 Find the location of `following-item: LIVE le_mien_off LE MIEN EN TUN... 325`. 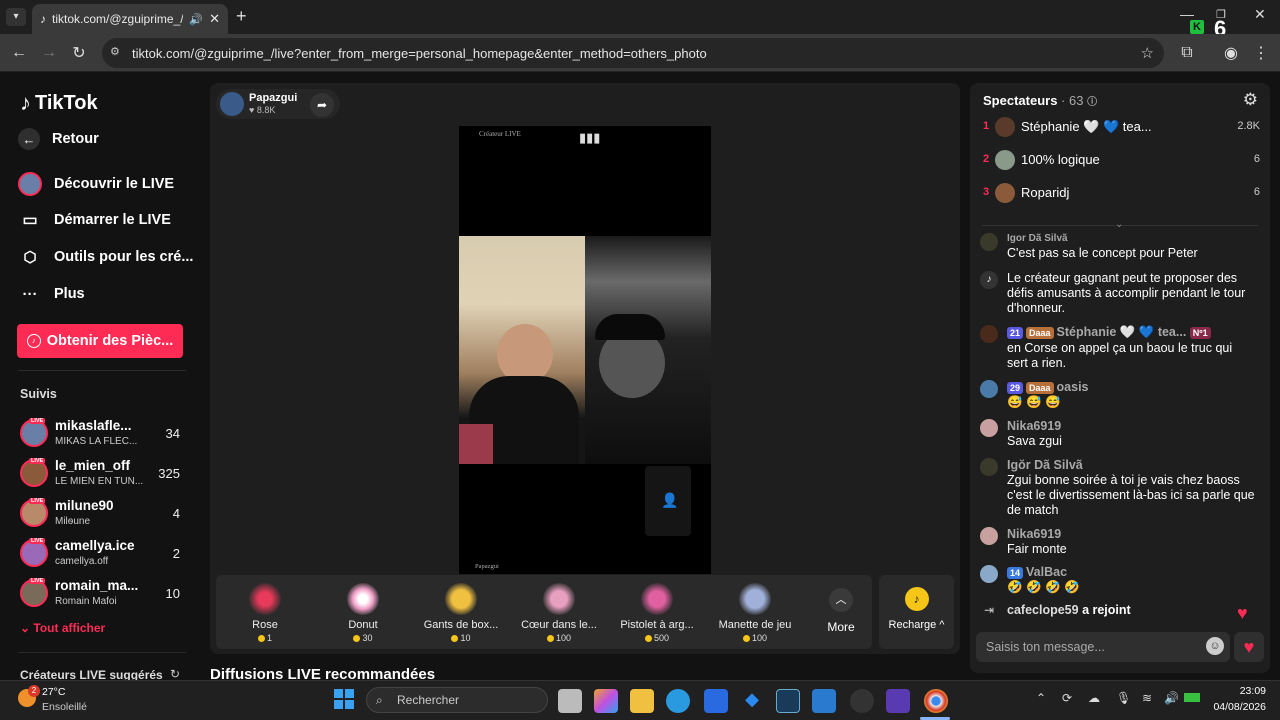

following-item: LIVE le_mien_off LE MIEN EN TUN... 325 is located at coordinates (102, 474).